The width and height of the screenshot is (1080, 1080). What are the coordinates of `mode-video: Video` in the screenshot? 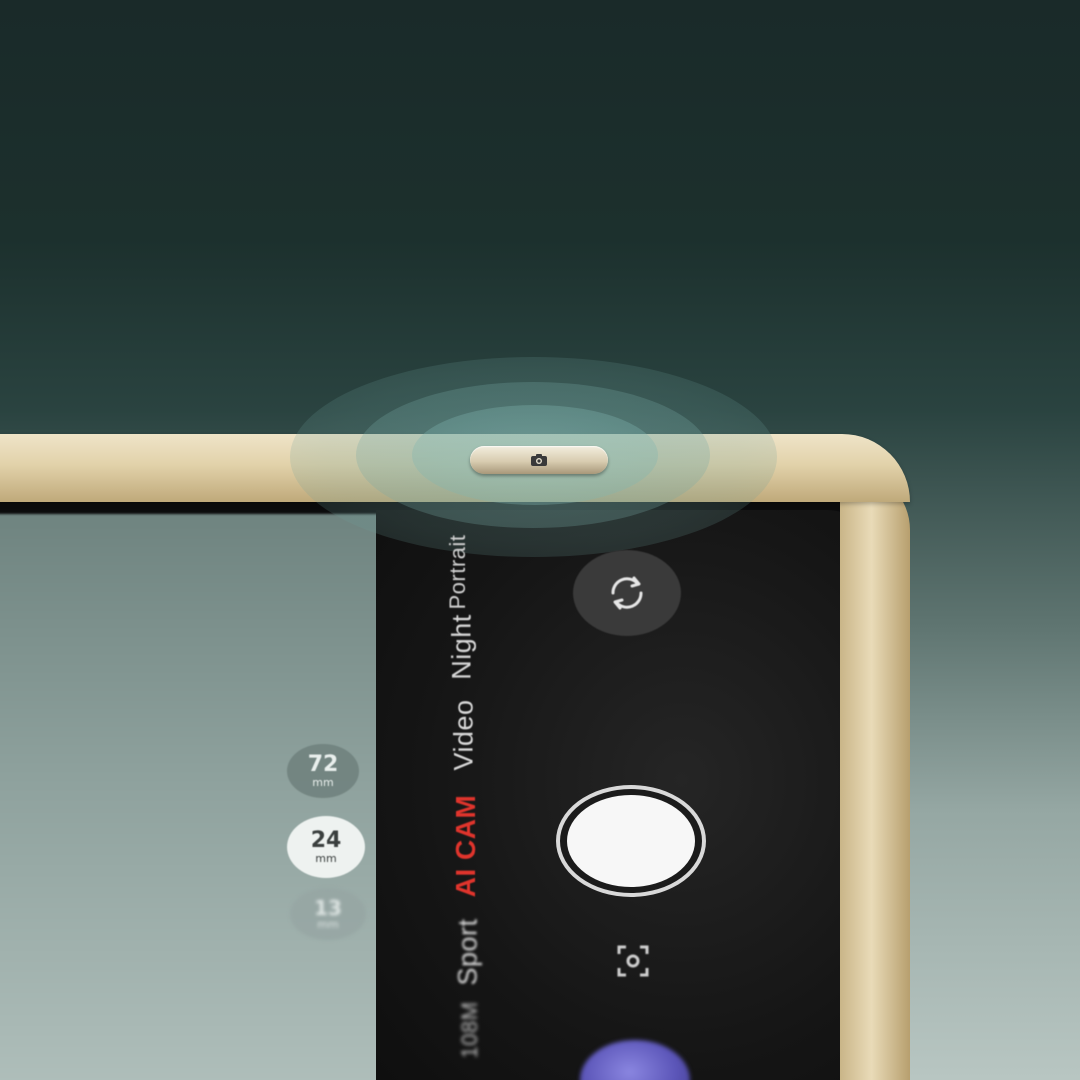 It's located at (464, 734).